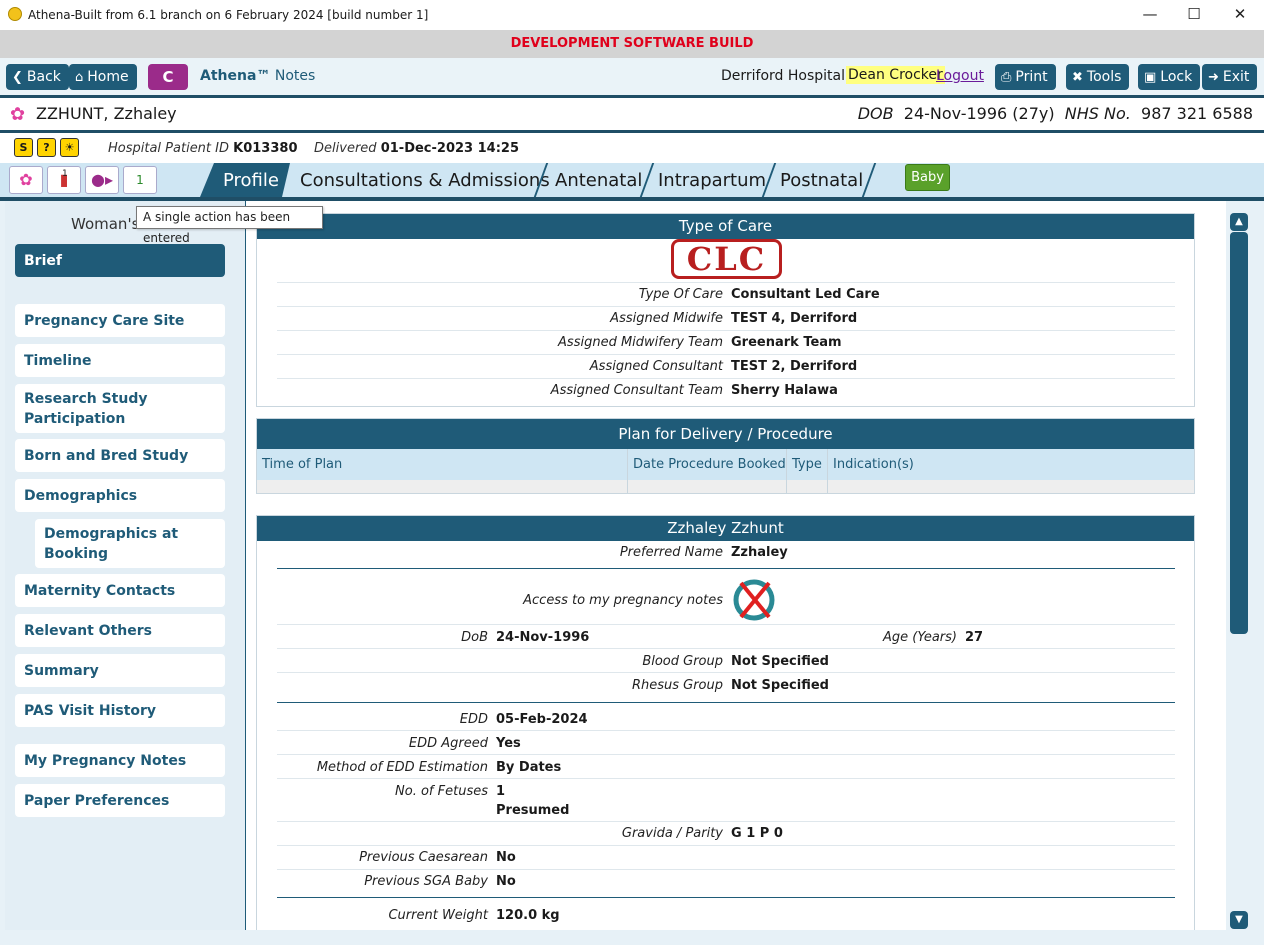 This screenshot has width=1264, height=945. I want to click on tab-postnatal: Postnatal, so click(821, 180).